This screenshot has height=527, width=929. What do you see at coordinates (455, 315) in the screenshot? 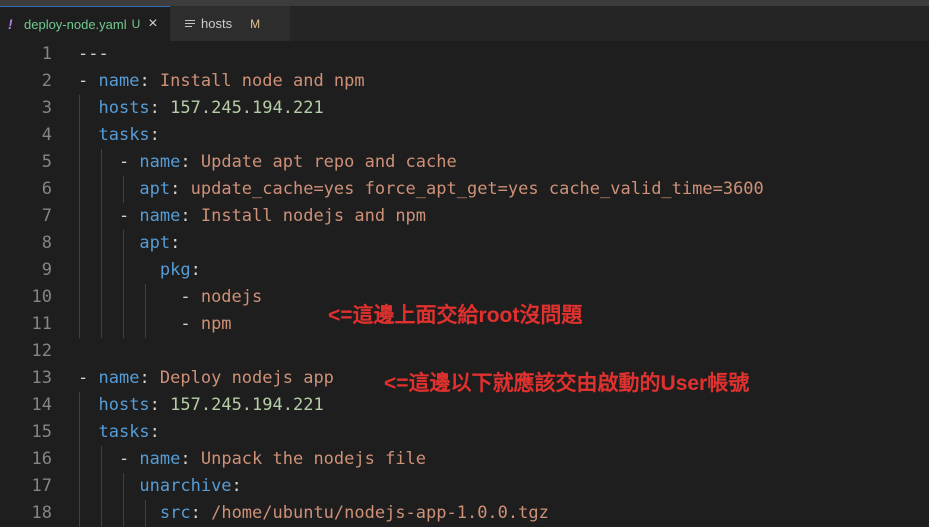
I see `annotation-root-ok: <=這邊上面交給root沒問題` at bounding box center [455, 315].